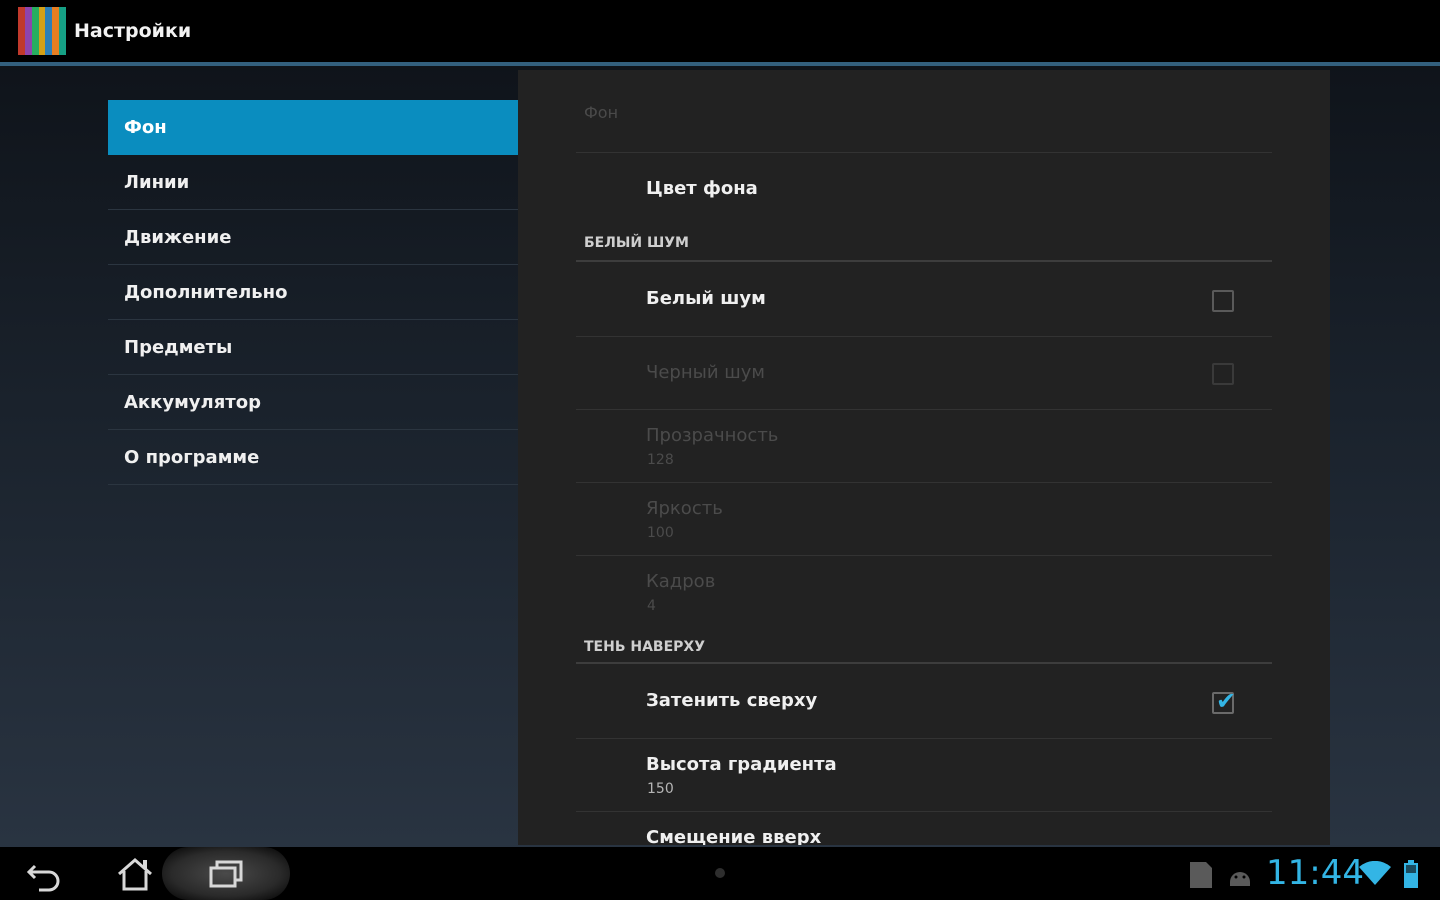 The height and width of the screenshot is (900, 1440). I want to click on black-noise-checkbox, so click(1223, 374).